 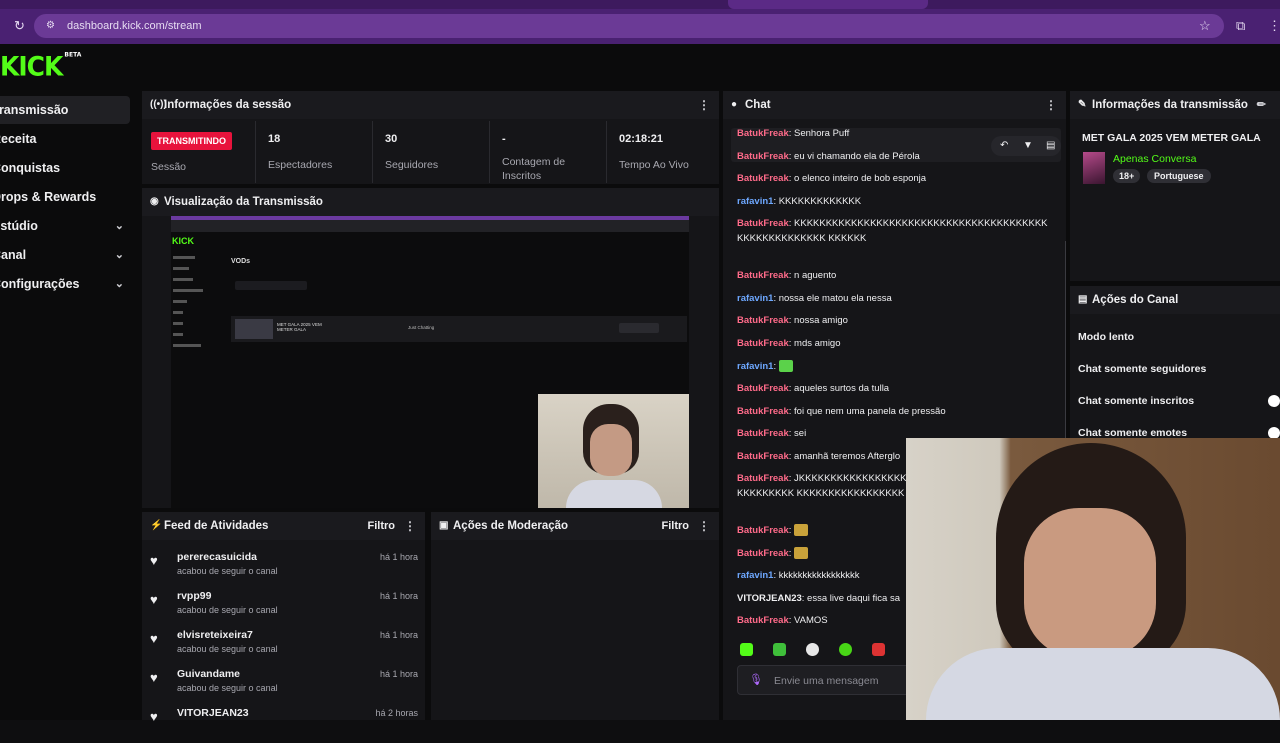 I want to click on preview-vod-button, so click(x=639, y=328).